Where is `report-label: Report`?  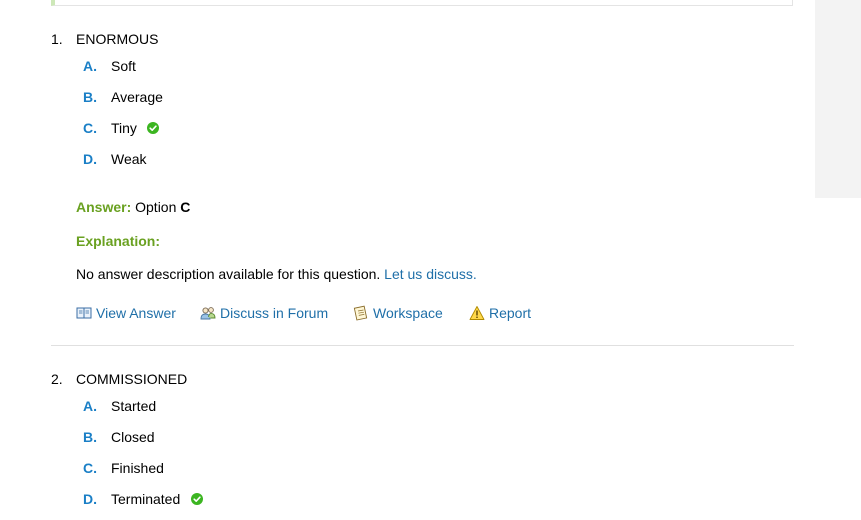 report-label: Report is located at coordinates (510, 313).